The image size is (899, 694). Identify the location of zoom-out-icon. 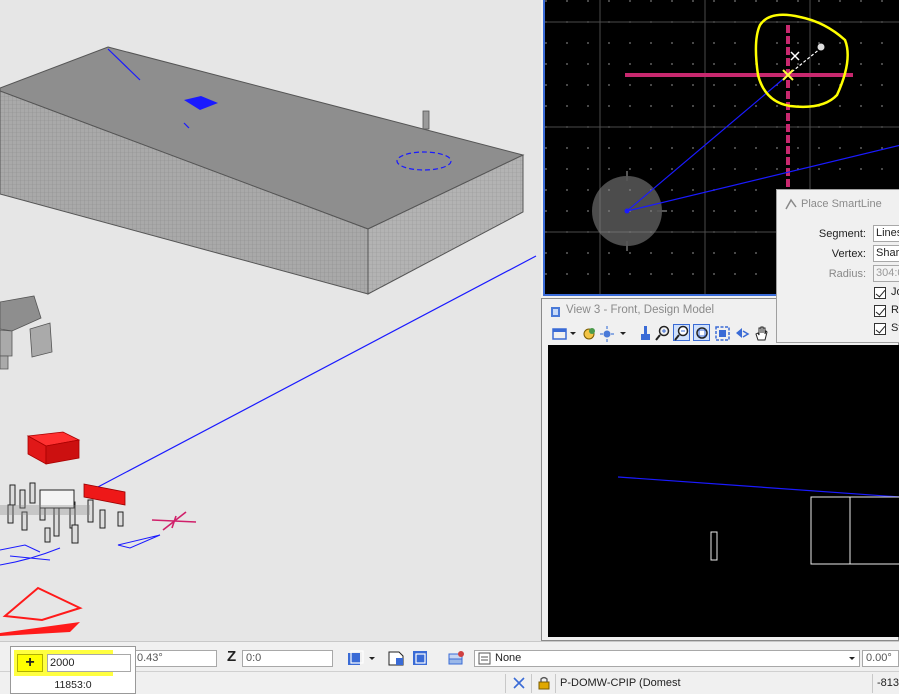
(681, 332).